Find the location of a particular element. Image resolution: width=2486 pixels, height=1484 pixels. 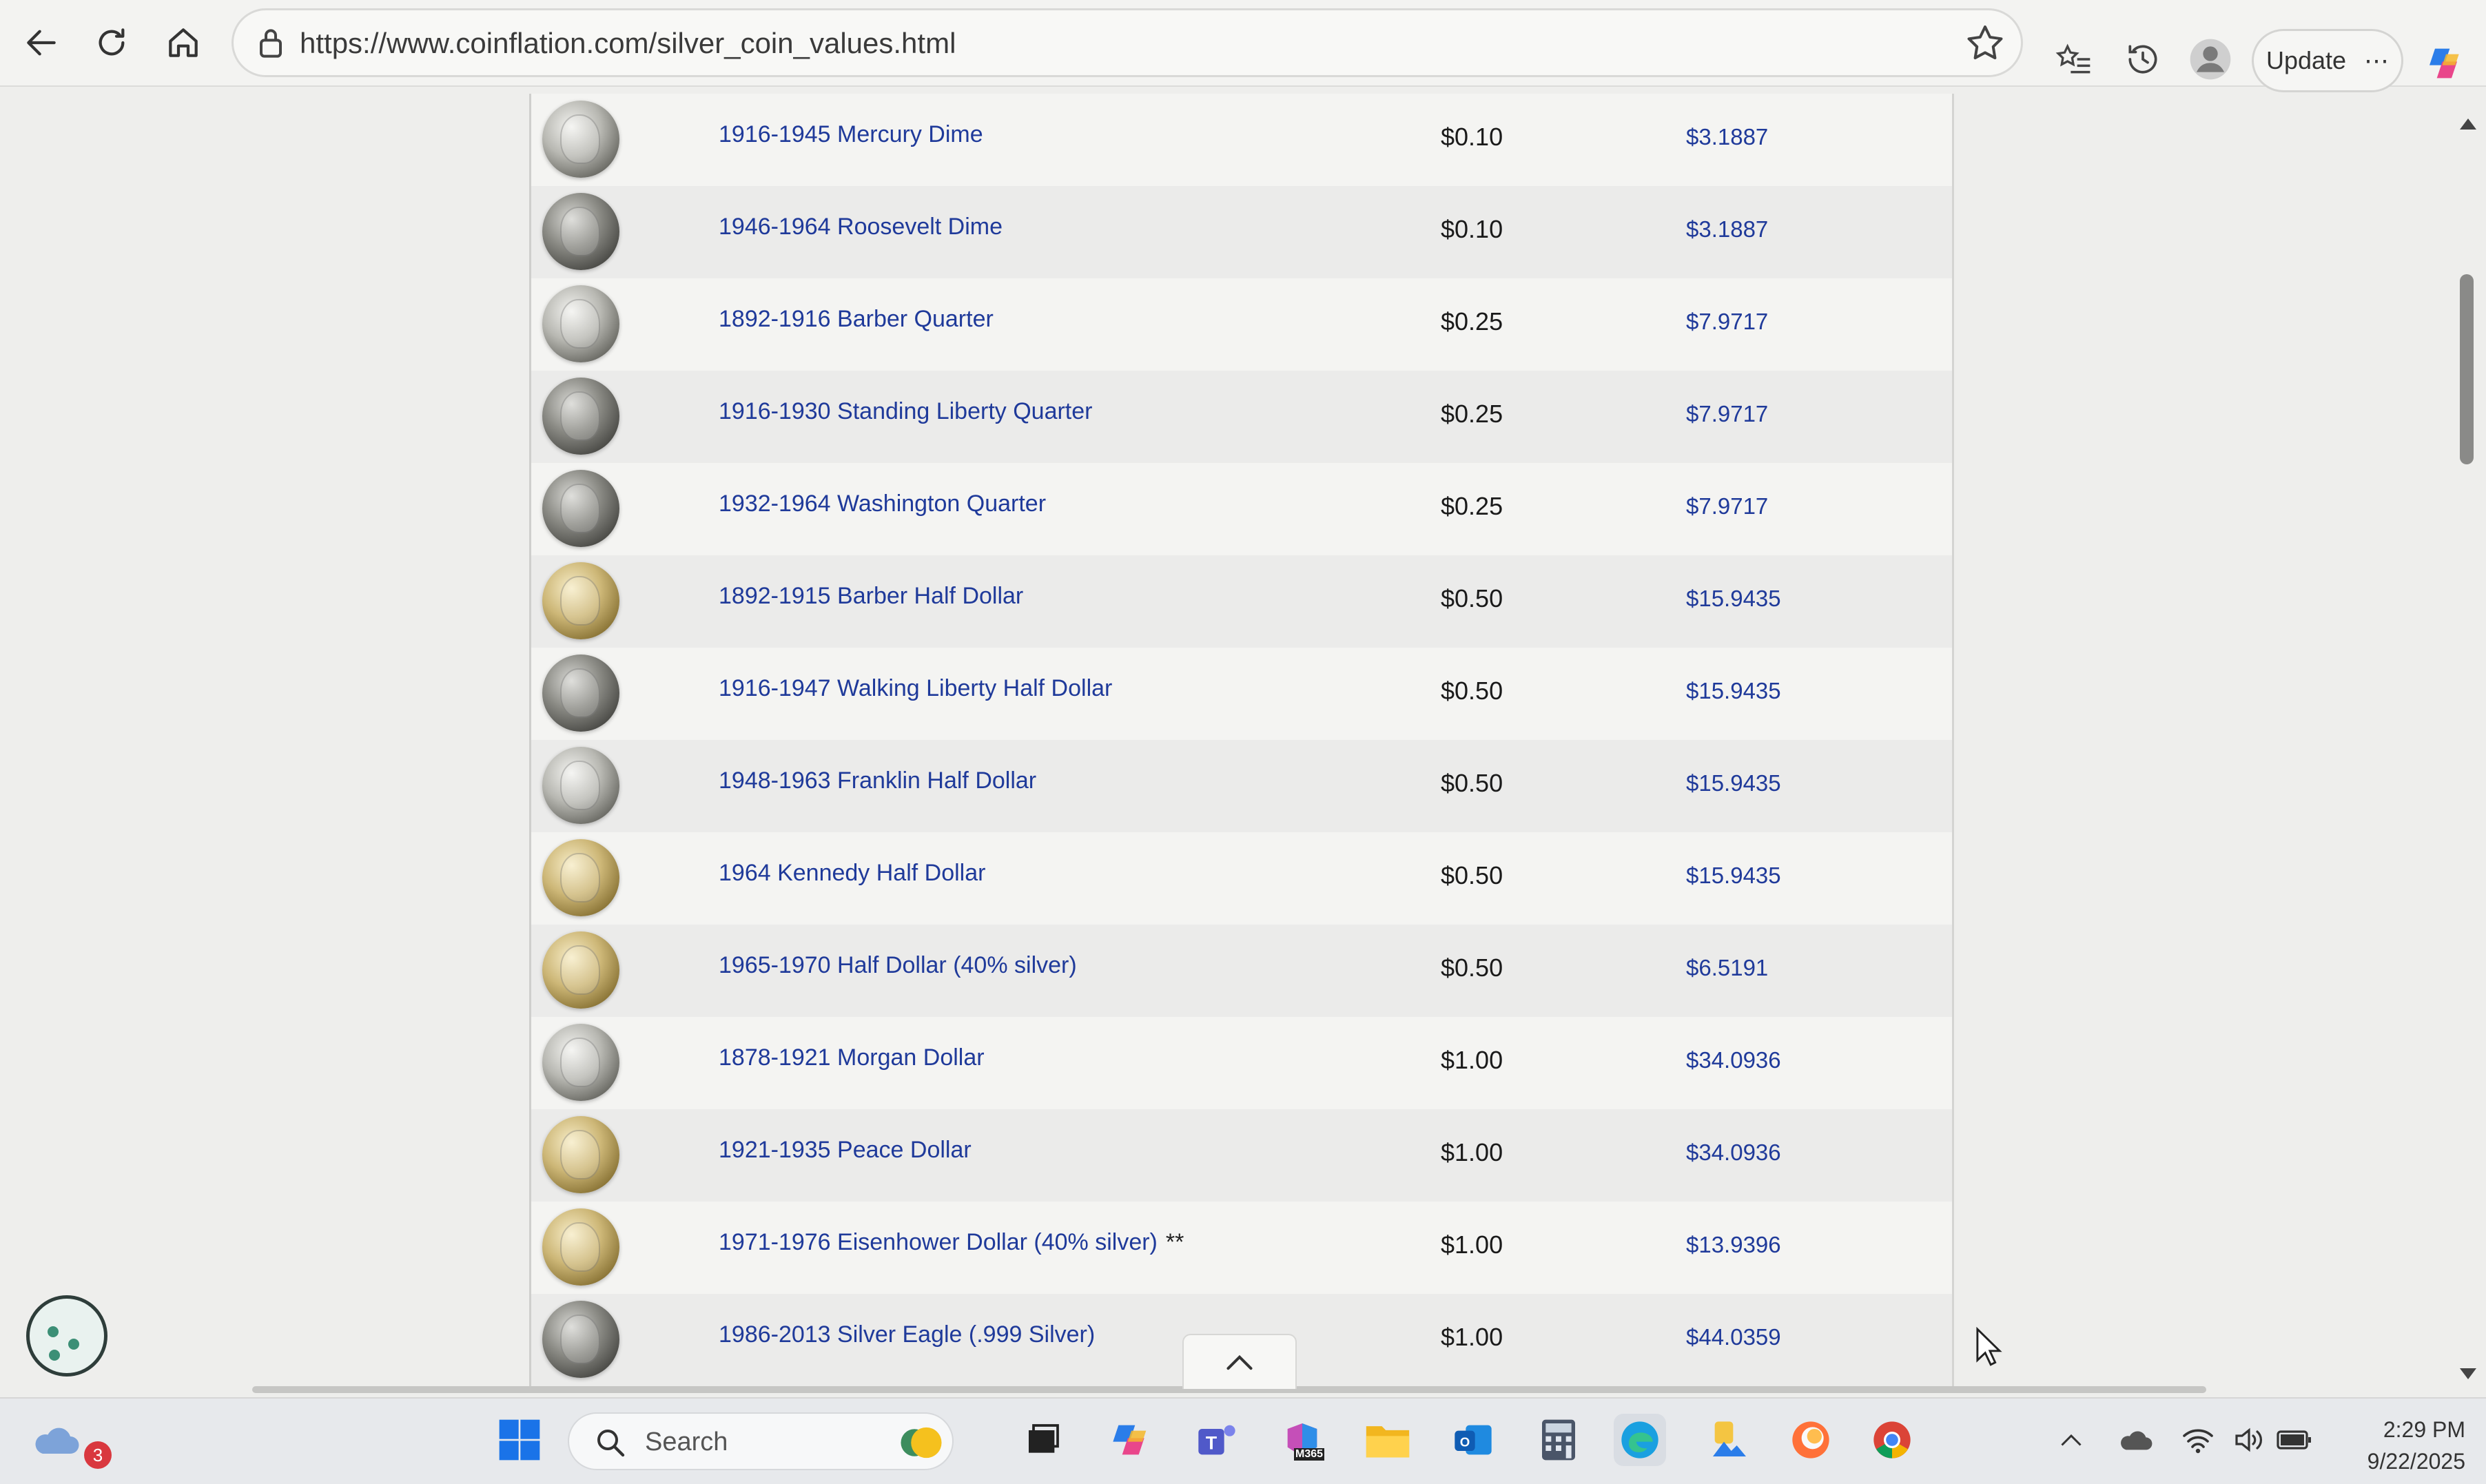

coin-name-link: 1916-1930 Standing Liberty Quarter is located at coordinates (905, 411).